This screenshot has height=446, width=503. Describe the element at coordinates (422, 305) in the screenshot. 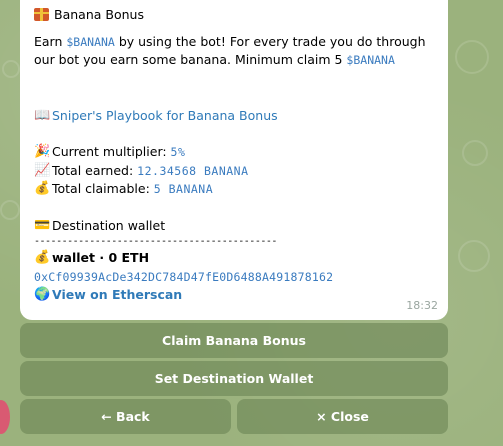

I see `message-timestamp: 18:32` at that location.